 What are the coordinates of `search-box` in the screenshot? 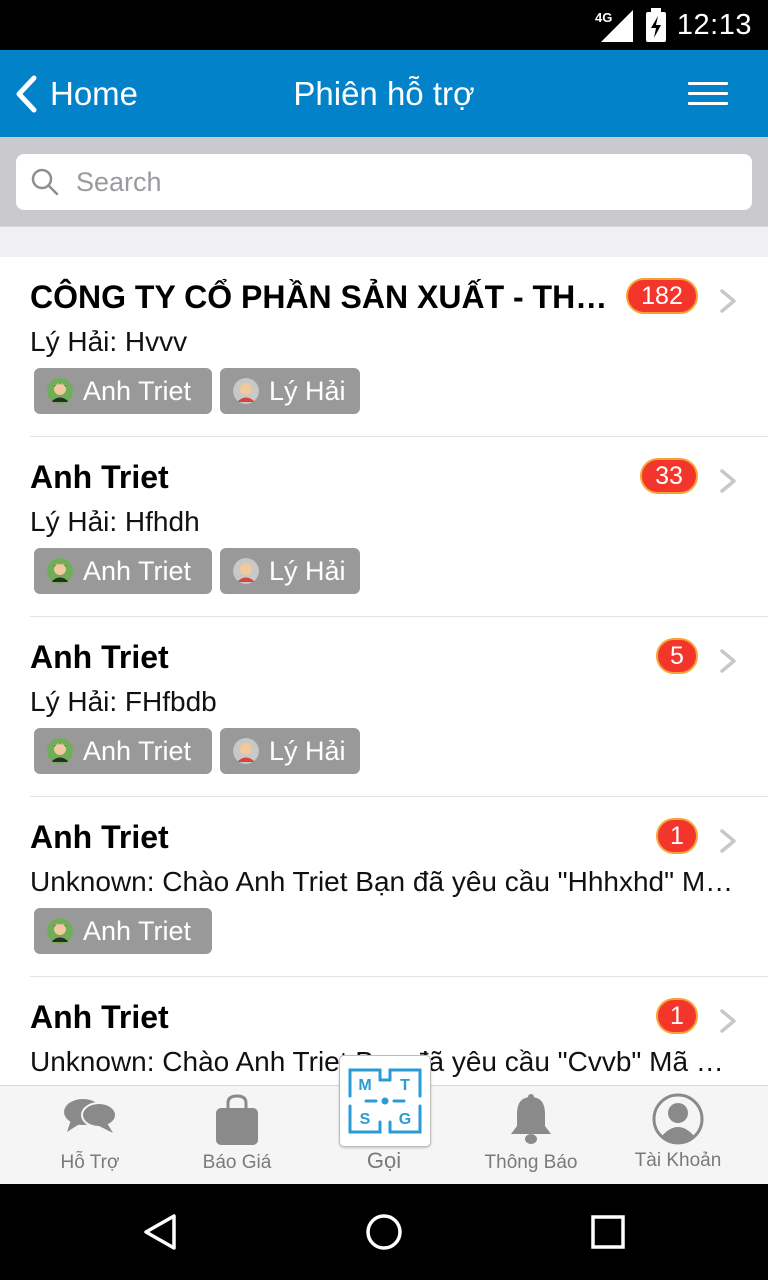 It's located at (384, 182).